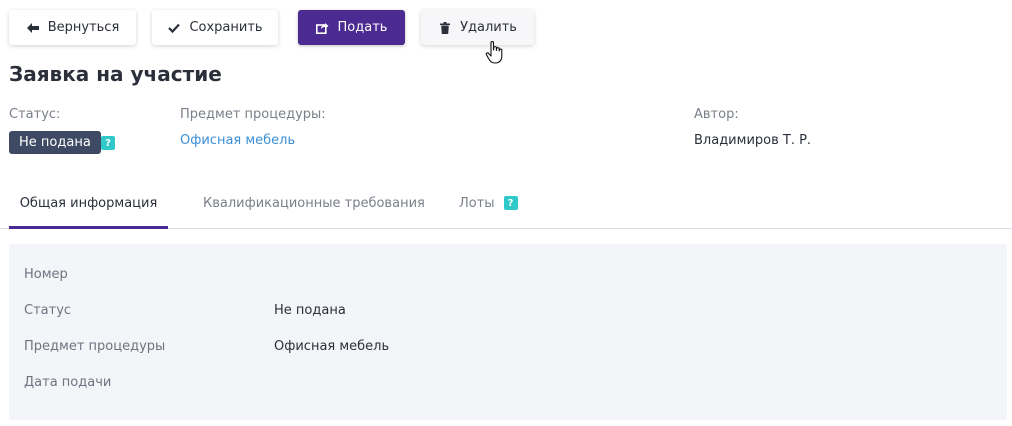 This screenshot has height=426, width=1012. Describe the element at coordinates (48, 310) in the screenshot. I see `detail-row-status-label: Статус` at that location.